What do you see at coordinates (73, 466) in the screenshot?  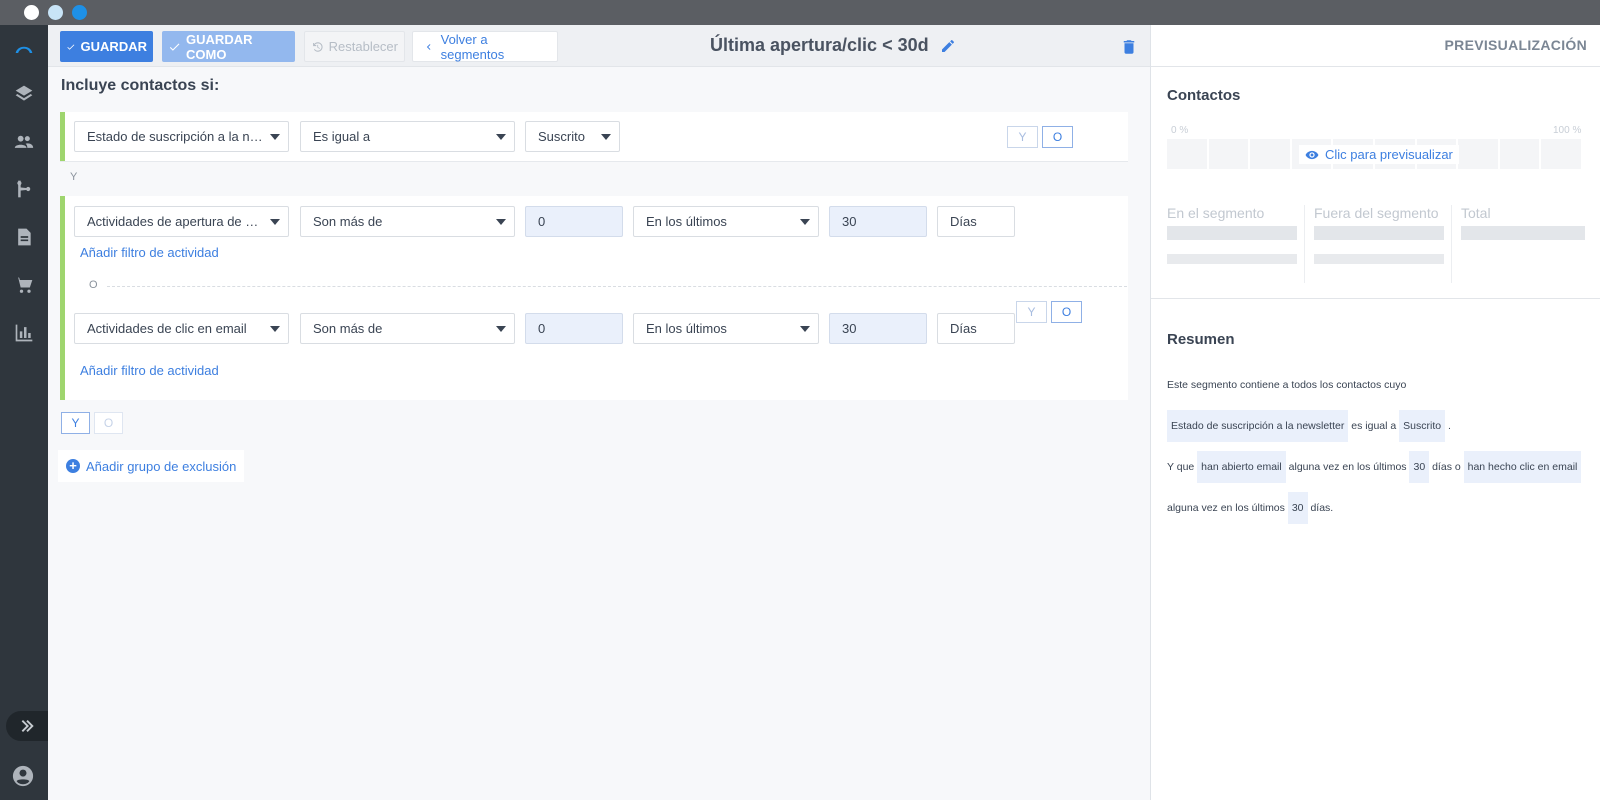 I see `plus-circle-icon: +` at bounding box center [73, 466].